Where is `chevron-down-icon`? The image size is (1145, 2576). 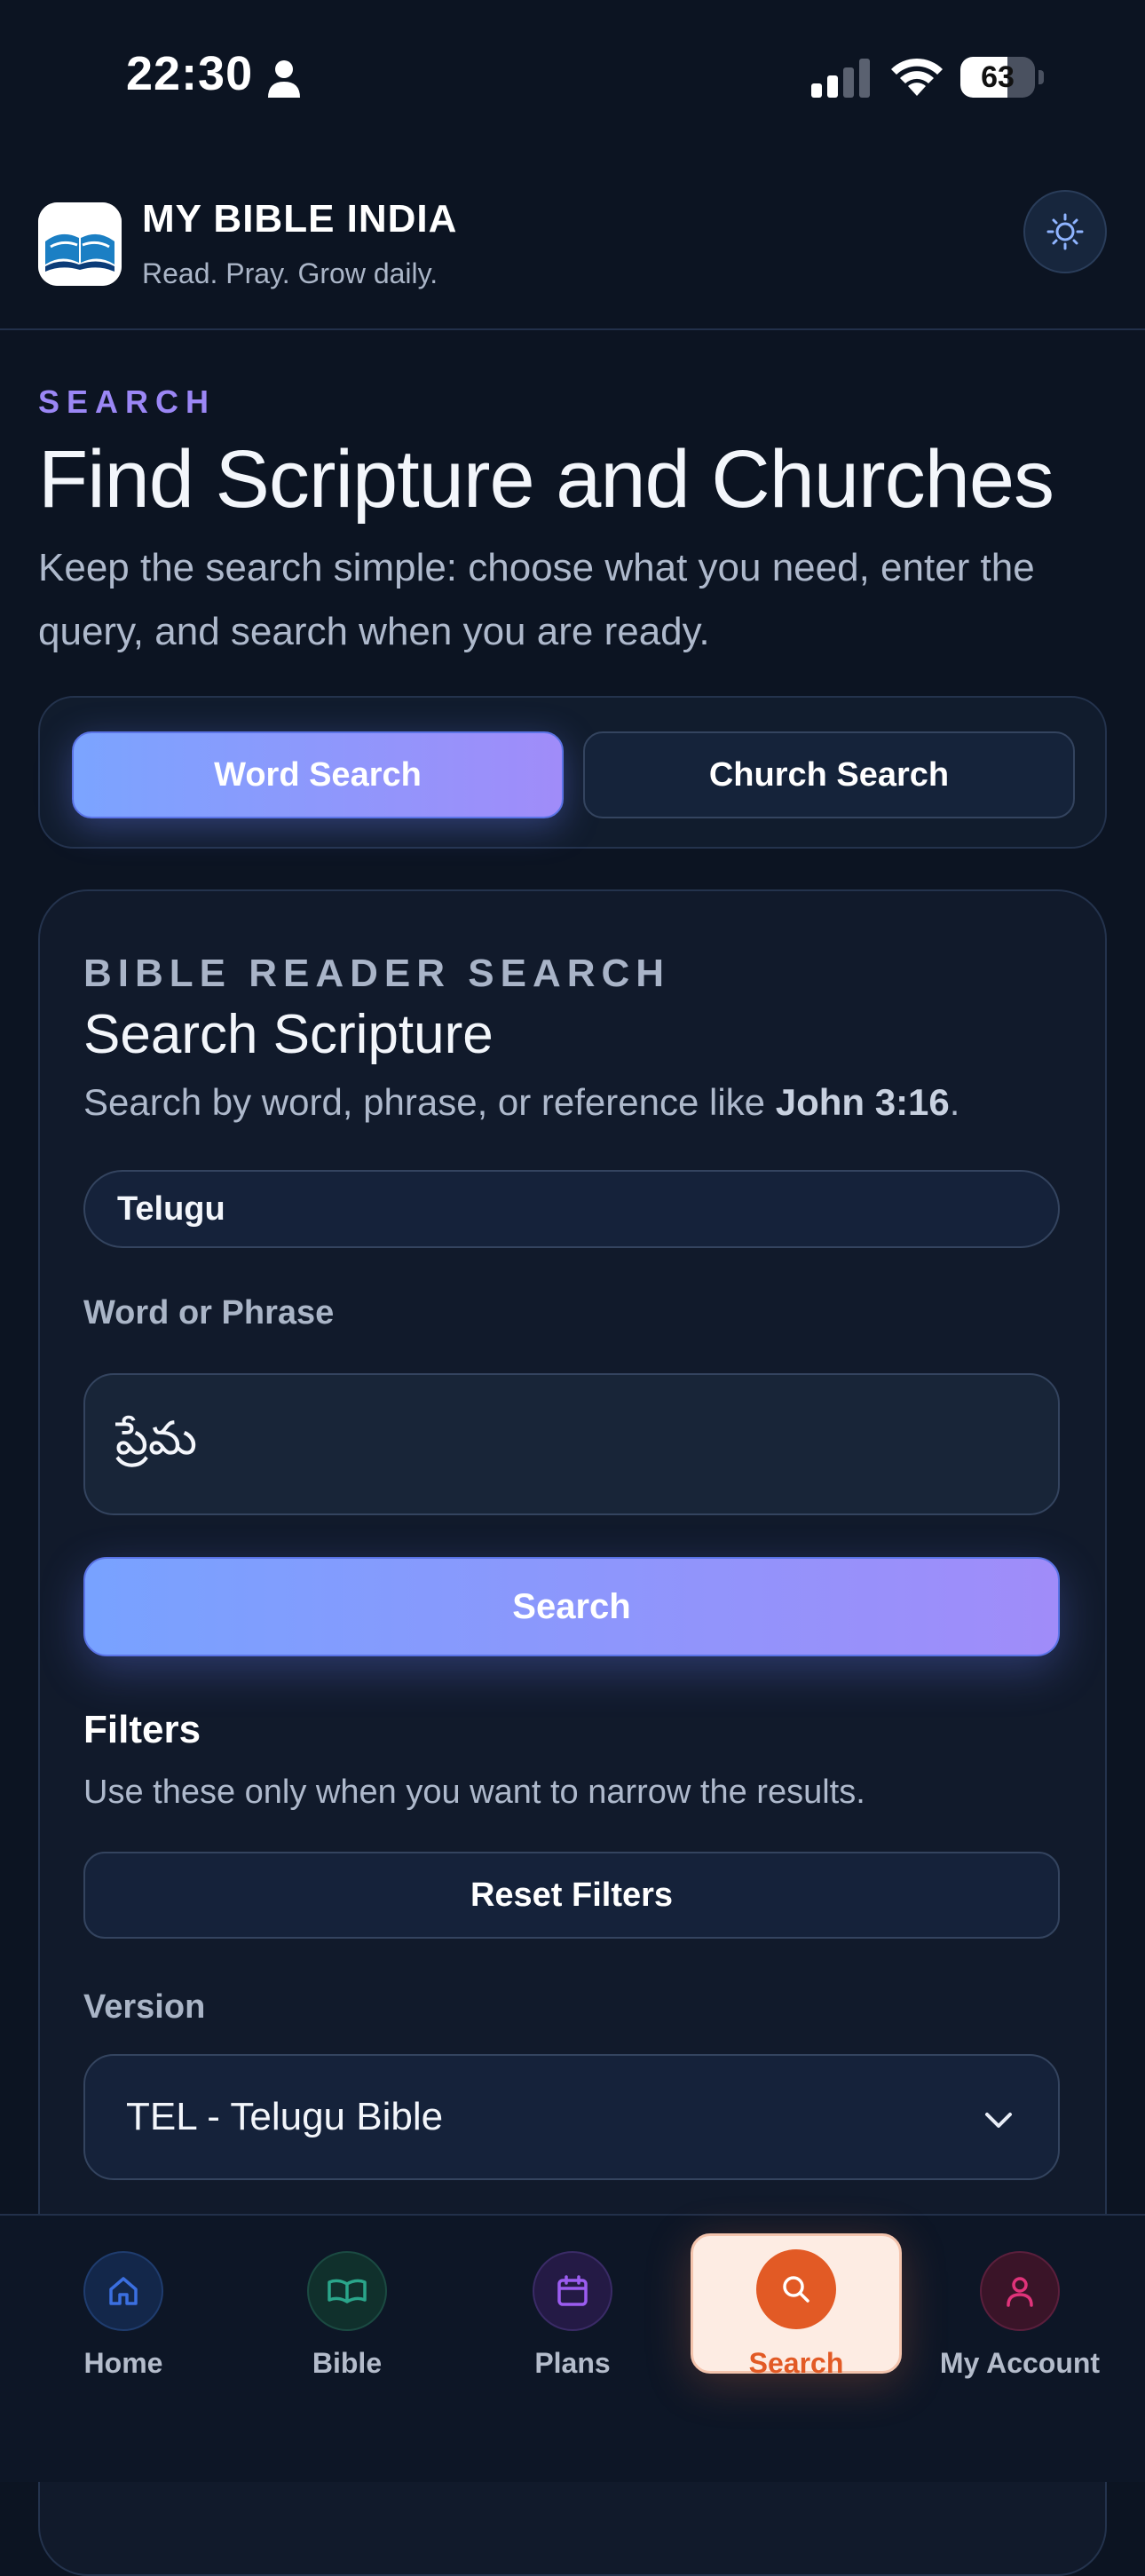
chevron-down-icon is located at coordinates (999, 2120).